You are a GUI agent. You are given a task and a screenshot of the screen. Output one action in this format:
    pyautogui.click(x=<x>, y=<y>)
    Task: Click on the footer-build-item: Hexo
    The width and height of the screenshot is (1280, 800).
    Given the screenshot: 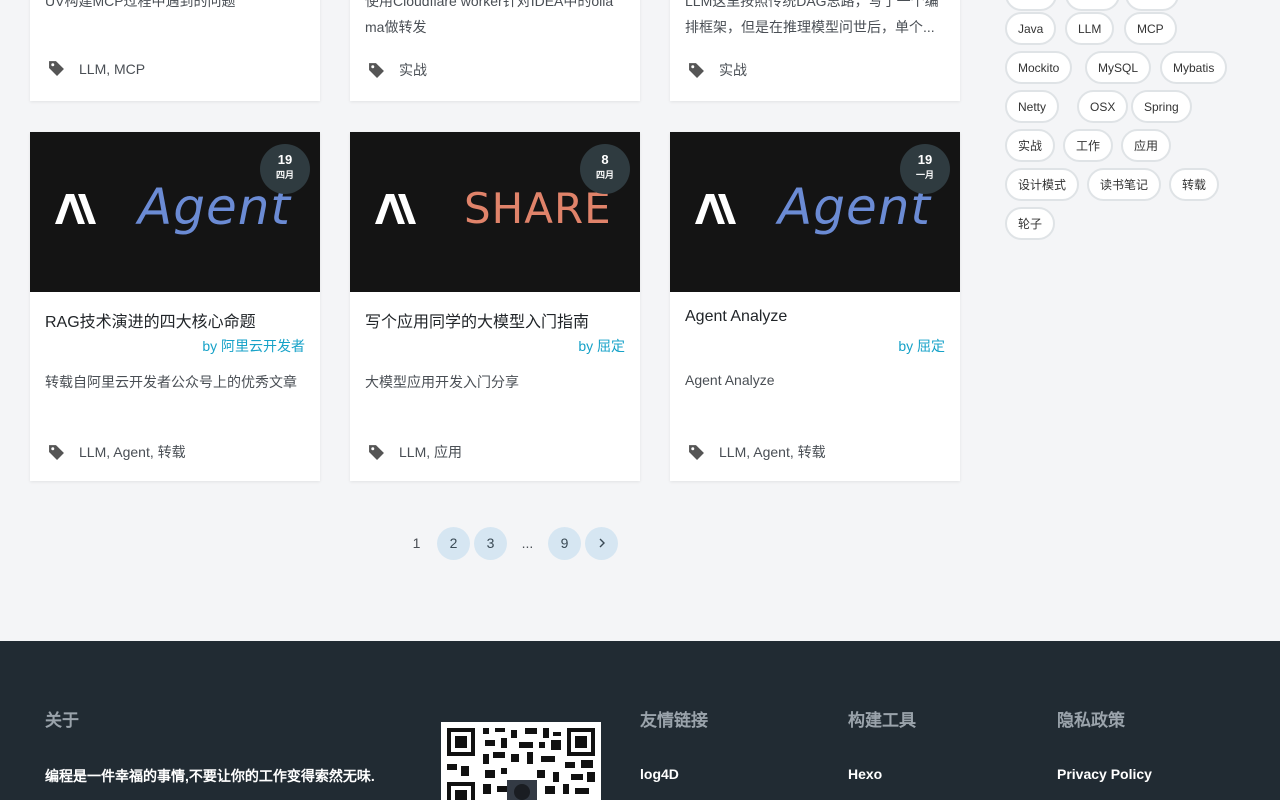 What is the action you would take?
    pyautogui.click(x=865, y=774)
    